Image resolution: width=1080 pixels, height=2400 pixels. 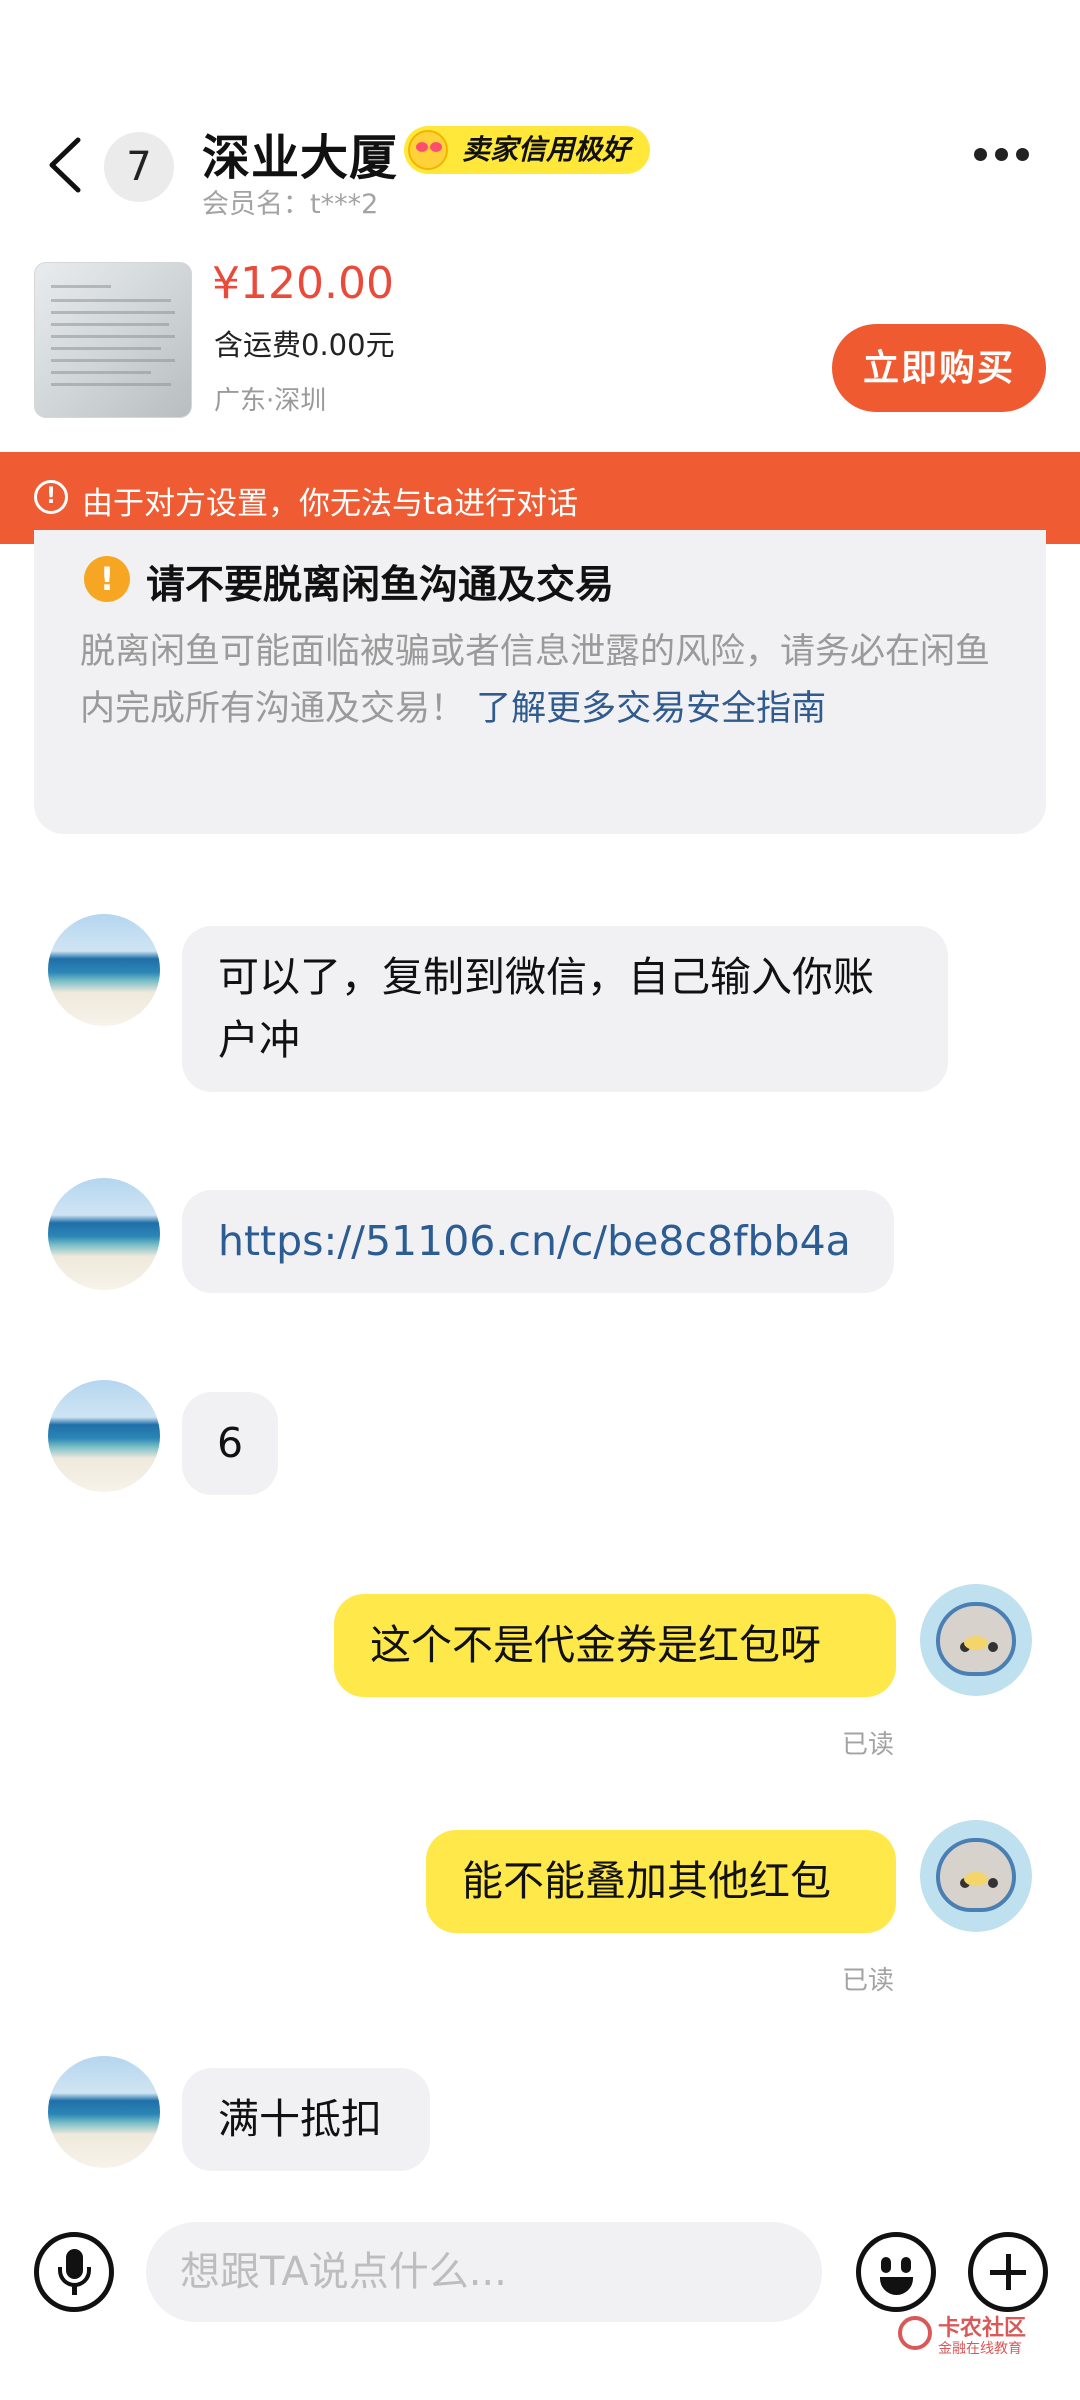 I want to click on chevron-left-icon, so click(x=65, y=165).